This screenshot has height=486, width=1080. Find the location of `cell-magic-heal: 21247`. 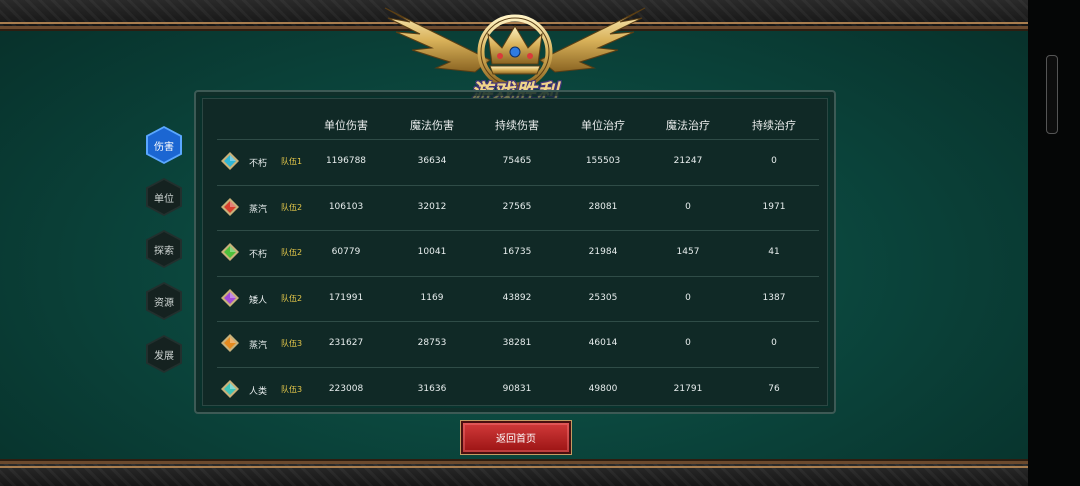

cell-magic-heal: 21247 is located at coordinates (688, 161).